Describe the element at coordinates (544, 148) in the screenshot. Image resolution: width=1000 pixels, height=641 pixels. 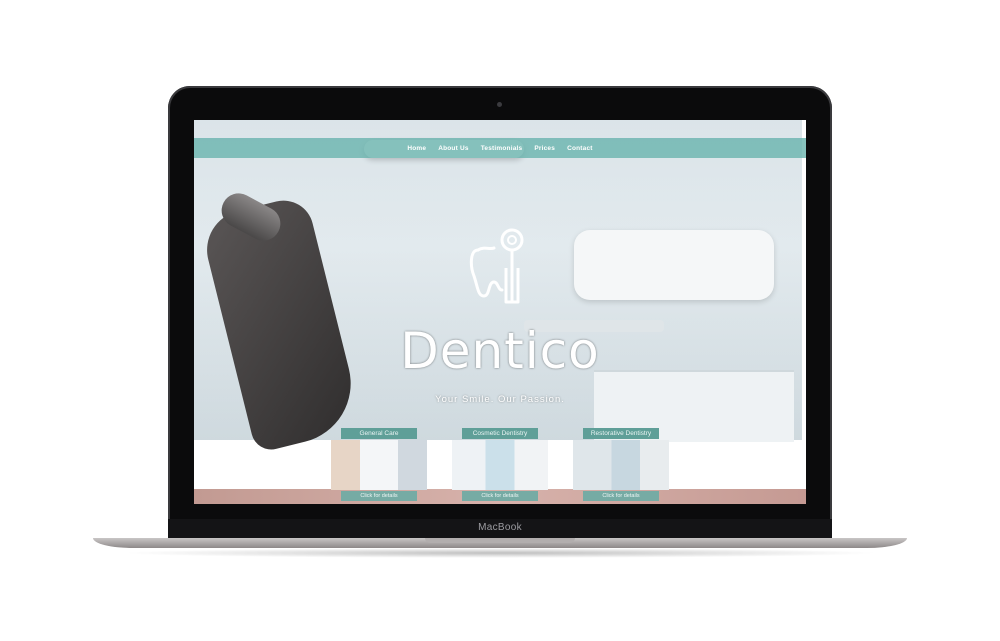
I see `nav-prices: Prices` at that location.